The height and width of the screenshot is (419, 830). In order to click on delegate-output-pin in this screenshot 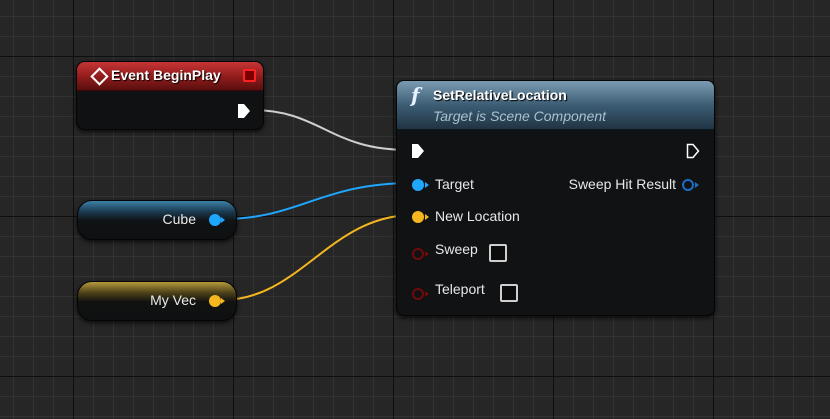, I will do `click(249, 75)`.